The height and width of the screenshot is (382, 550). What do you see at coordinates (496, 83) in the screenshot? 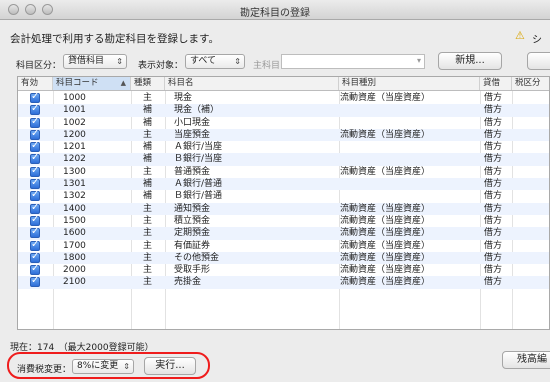
I see `col-debit-credit: 貸借` at bounding box center [496, 83].